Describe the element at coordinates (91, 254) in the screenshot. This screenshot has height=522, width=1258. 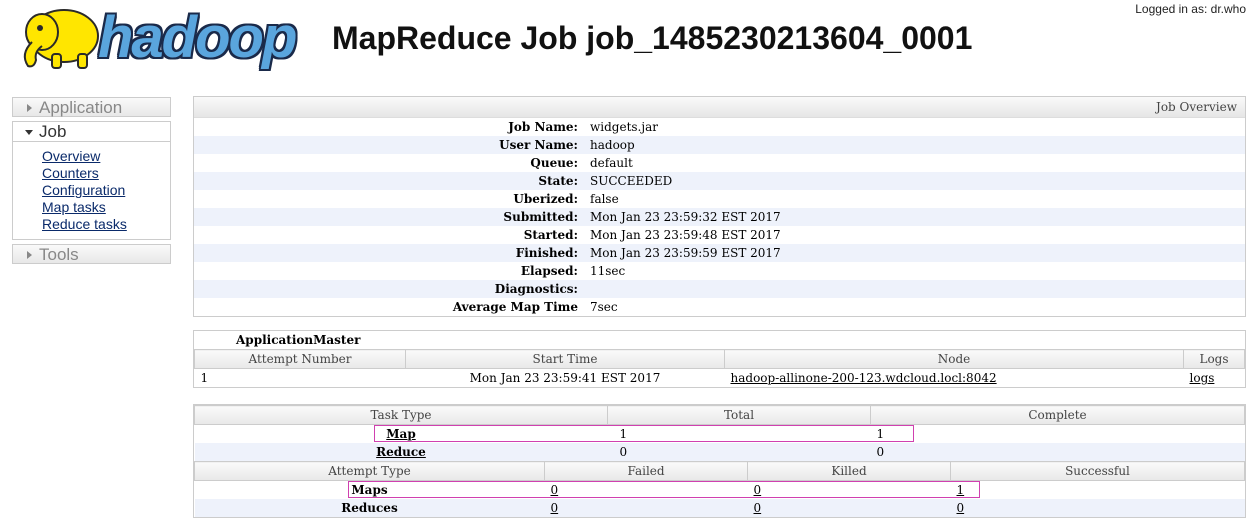
I see `nav-tools: Tools` at that location.